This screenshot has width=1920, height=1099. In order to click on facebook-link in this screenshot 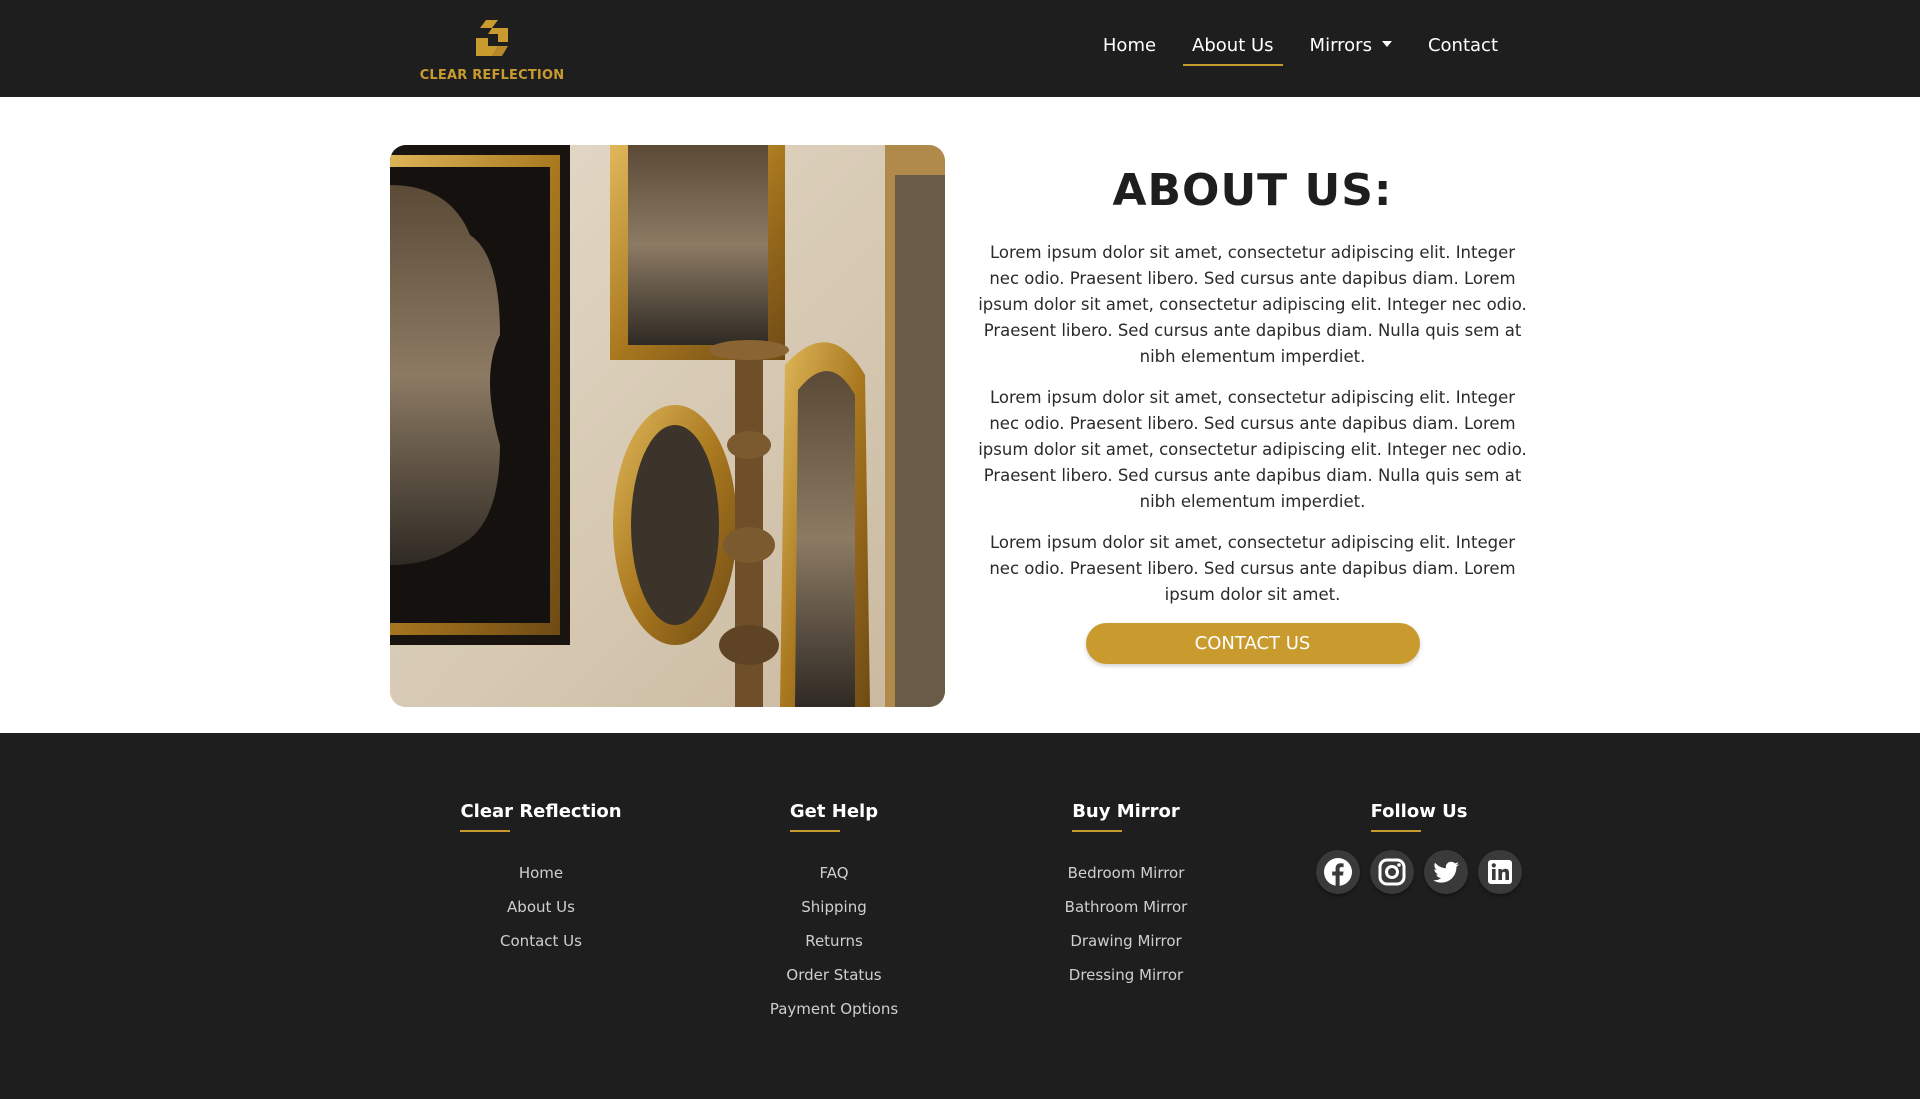, I will do `click(1338, 872)`.